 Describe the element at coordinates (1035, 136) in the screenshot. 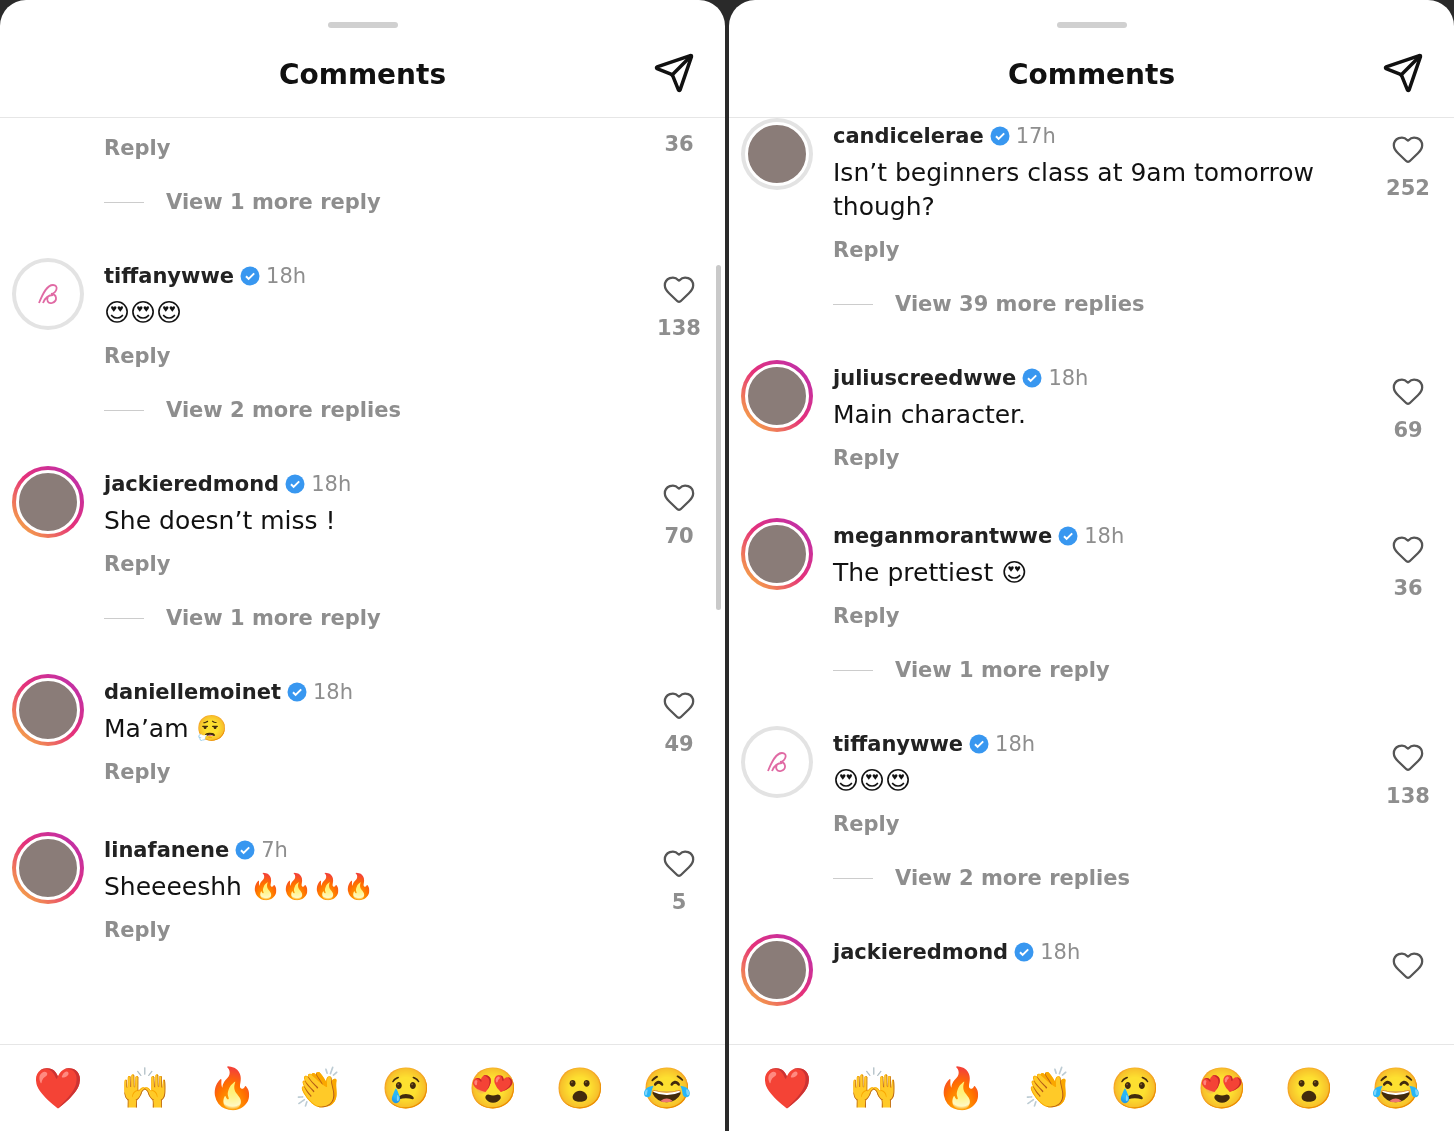

I see `comment-time: 17h` at that location.